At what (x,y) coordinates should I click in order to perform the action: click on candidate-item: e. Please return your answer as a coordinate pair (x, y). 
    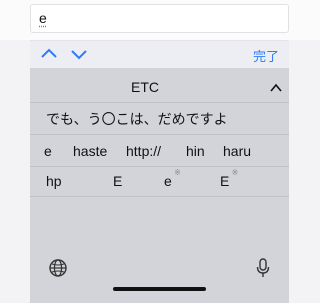
    Looking at the image, I should click on (48, 151).